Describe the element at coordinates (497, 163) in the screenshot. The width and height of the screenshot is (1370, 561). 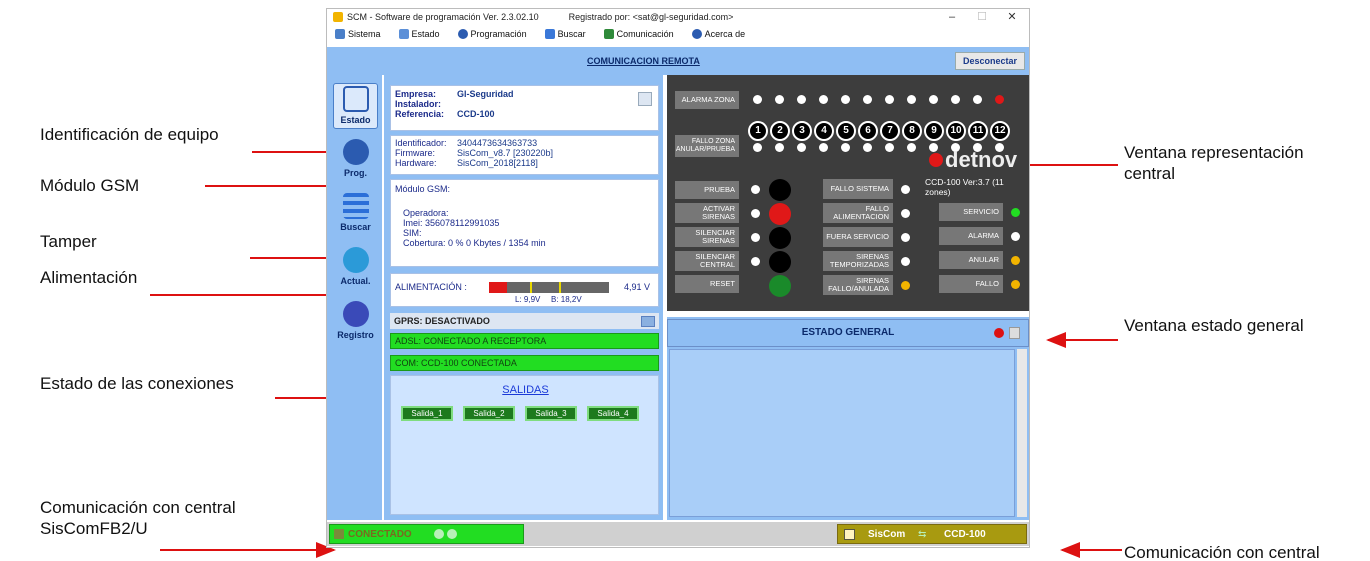
I see `hardware-value: SisCom_2018[2118]` at that location.